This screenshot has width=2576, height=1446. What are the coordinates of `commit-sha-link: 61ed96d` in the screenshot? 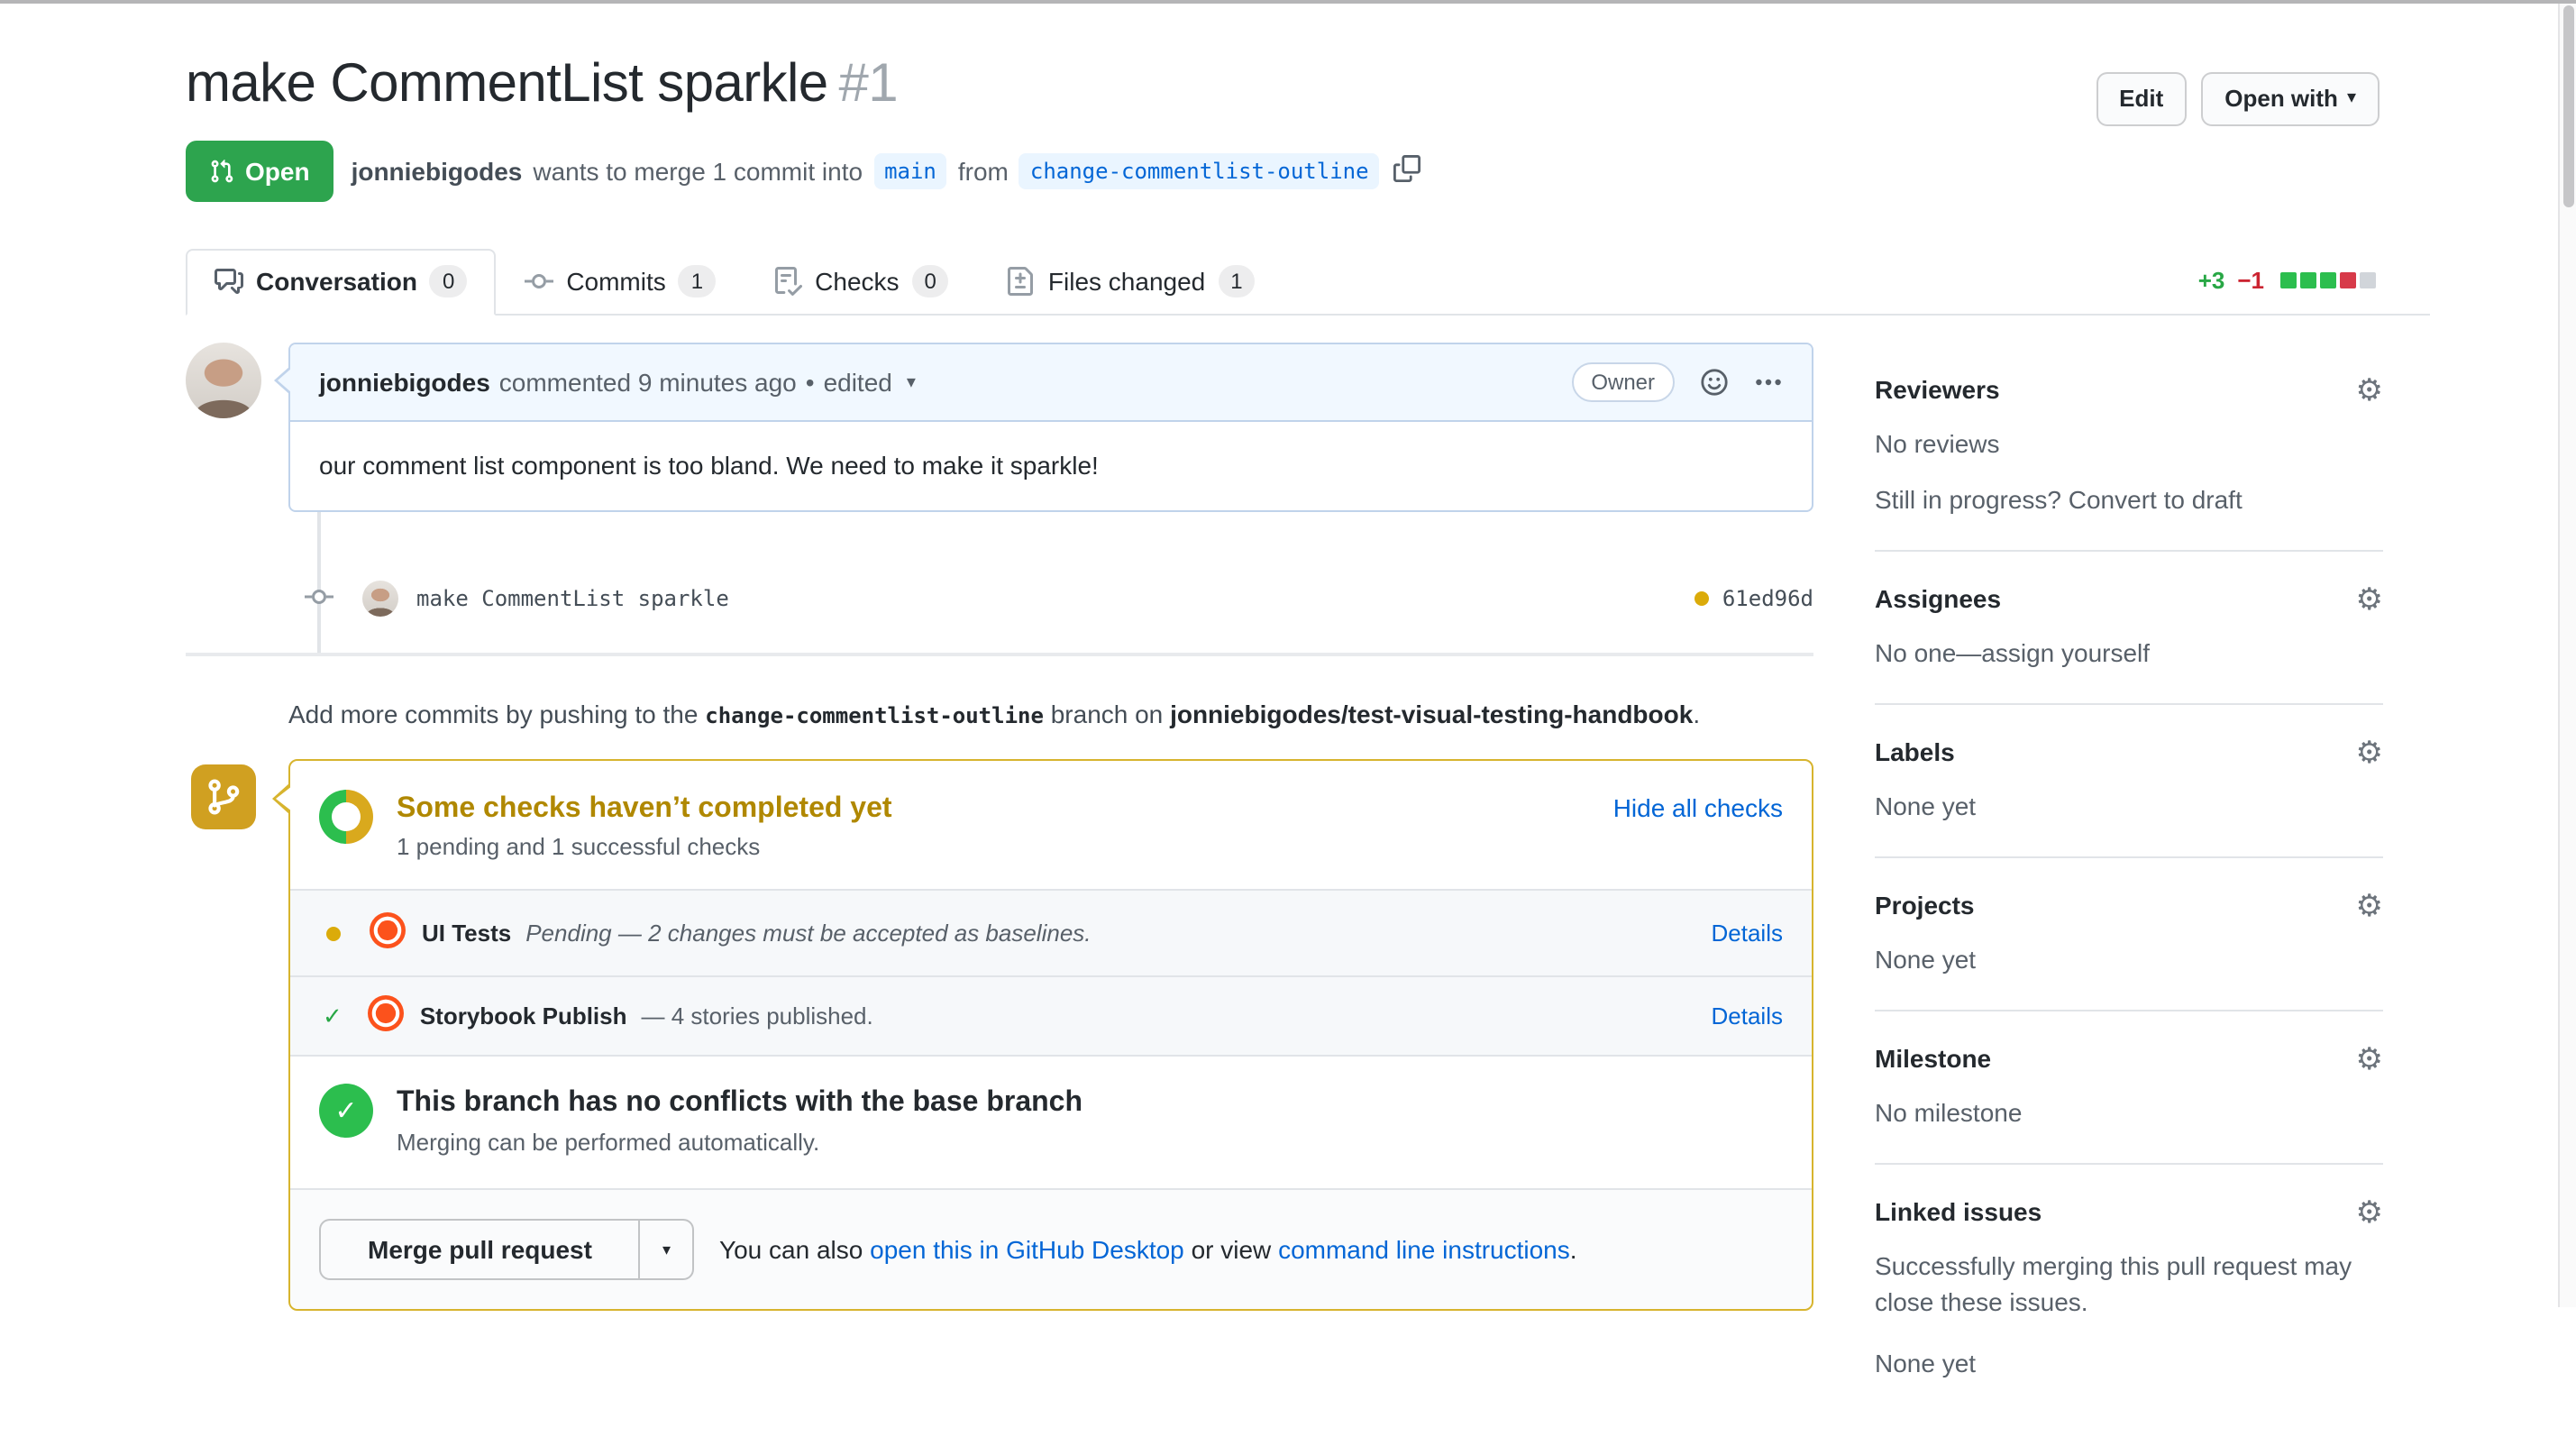 It's located at (1767, 598).